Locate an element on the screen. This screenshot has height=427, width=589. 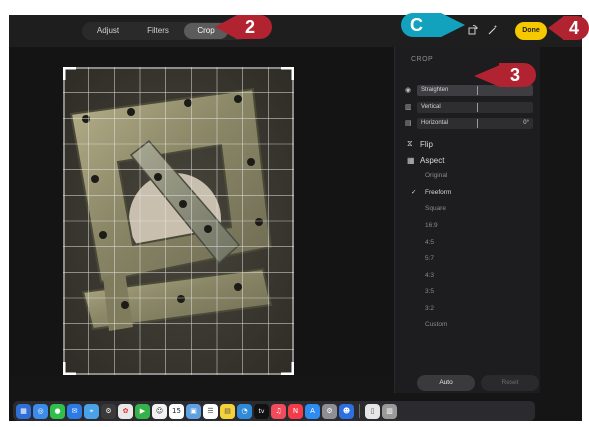
flip-button: ⧖ Flip is located at coordinates (420, 144).